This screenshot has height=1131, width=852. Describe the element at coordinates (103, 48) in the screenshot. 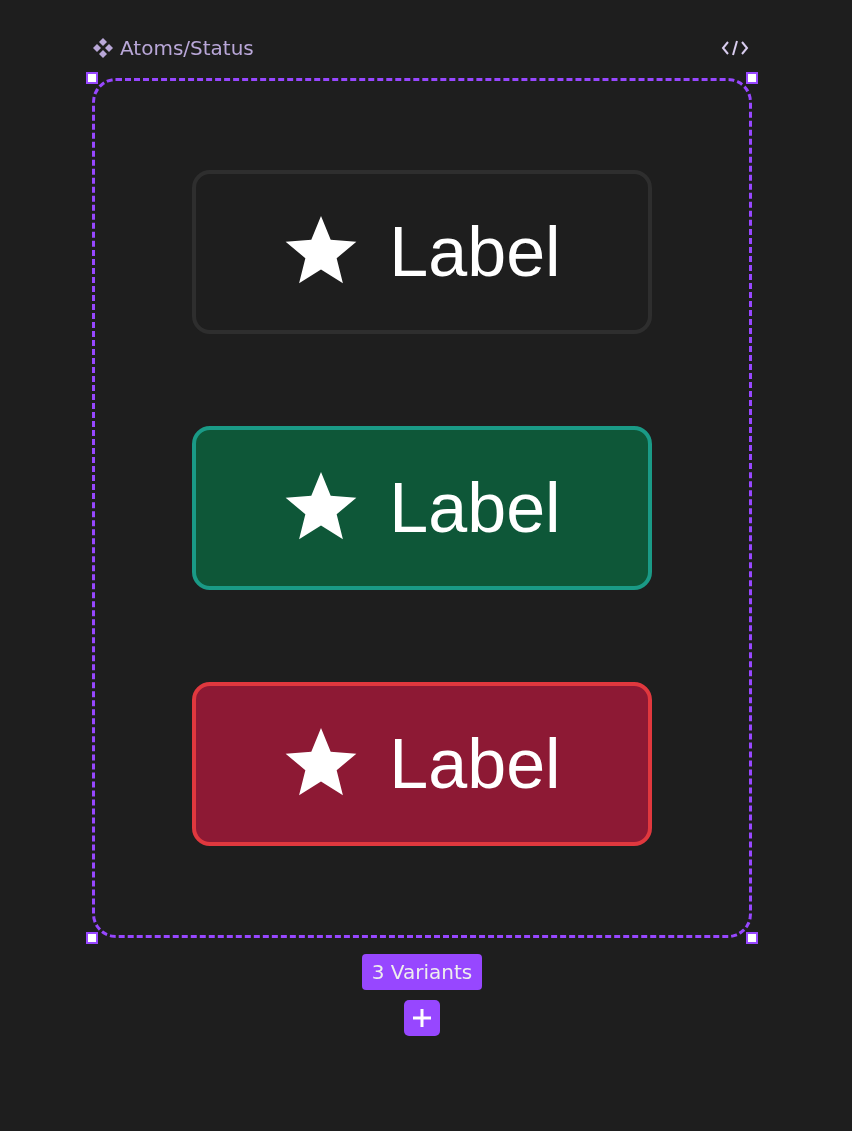

I see `component-set-icon` at that location.